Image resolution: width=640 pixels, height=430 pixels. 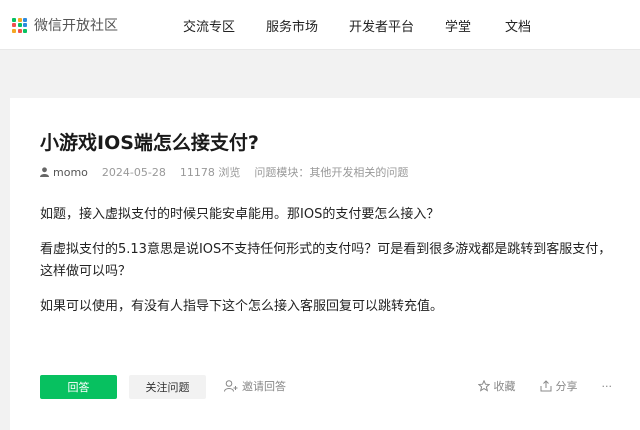 I want to click on question-title: 小游戏IOS端怎么接支付?, so click(x=149, y=143).